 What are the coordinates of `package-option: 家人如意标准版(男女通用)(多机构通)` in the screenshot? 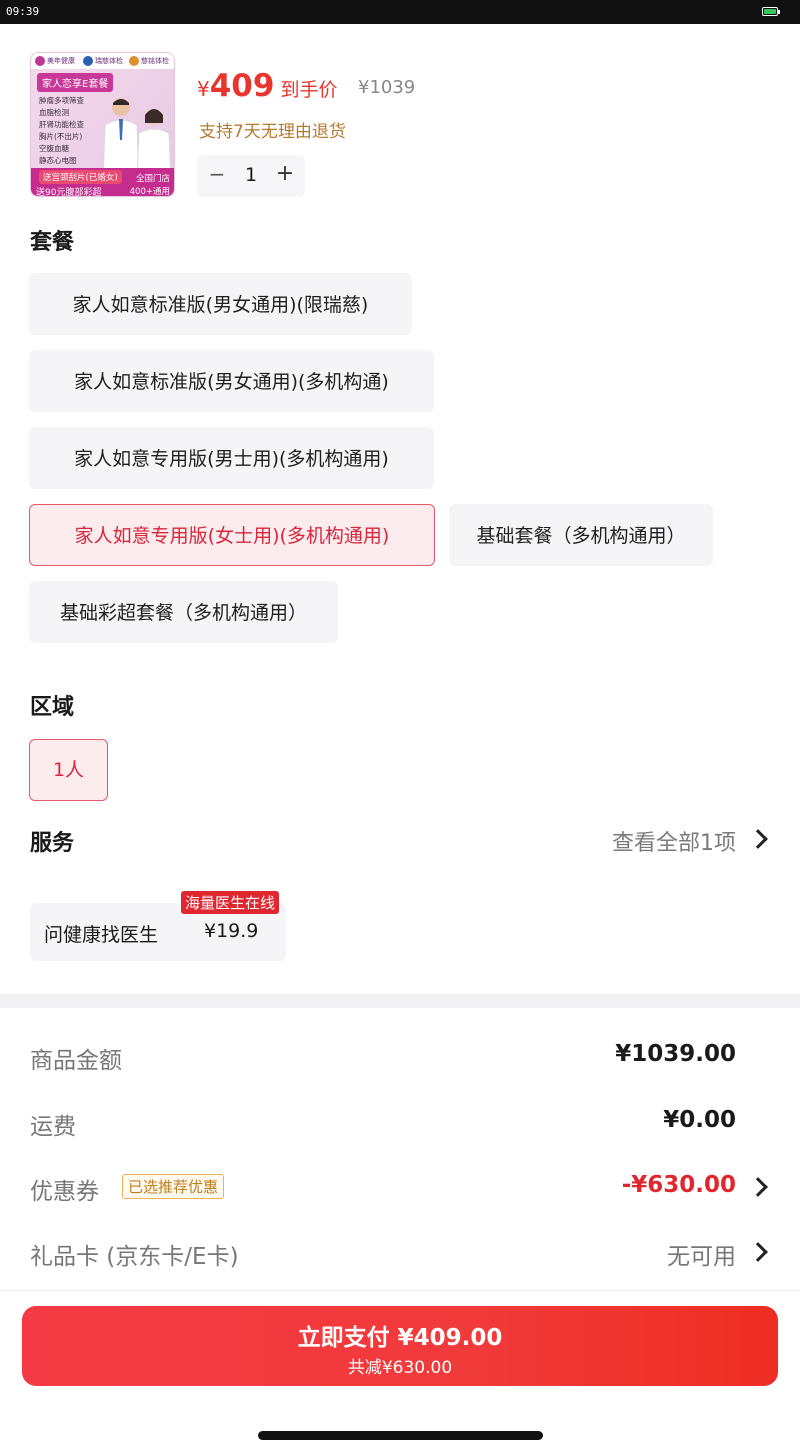 It's located at (231, 381).